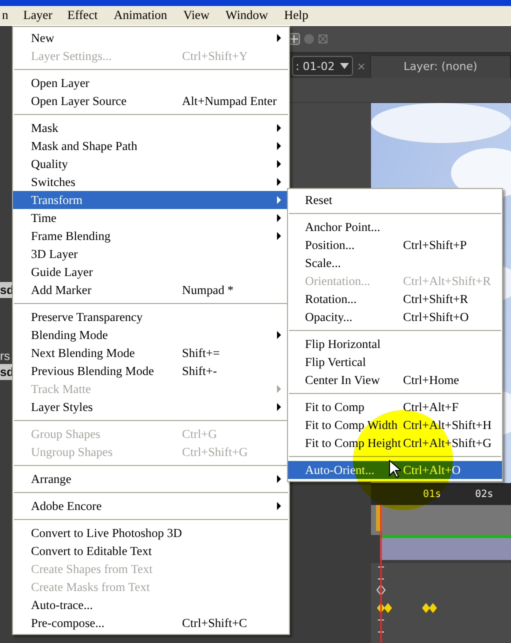 This screenshot has height=643, width=511. What do you see at coordinates (151, 83) in the screenshot?
I see `menu-item: Open Layer` at bounding box center [151, 83].